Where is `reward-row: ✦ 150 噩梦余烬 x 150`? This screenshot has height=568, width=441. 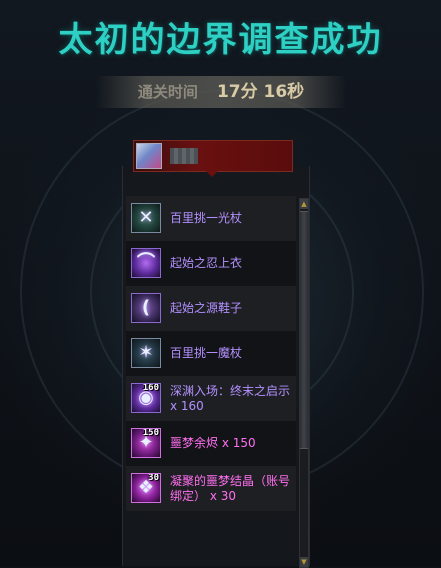 reward-row: ✦ 150 噩梦余烬 x 150 is located at coordinates (211, 443).